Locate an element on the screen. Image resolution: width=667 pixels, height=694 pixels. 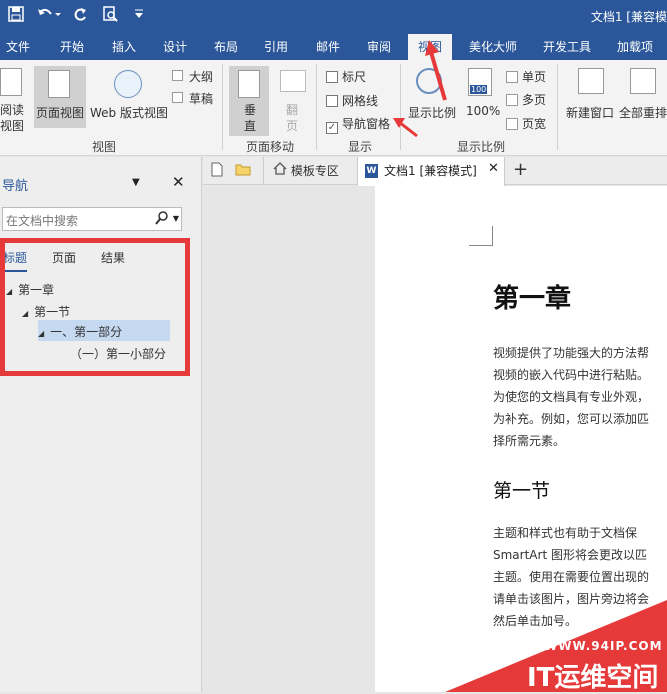
window-title: 文档1 [兼容模 is located at coordinates (628, 17).